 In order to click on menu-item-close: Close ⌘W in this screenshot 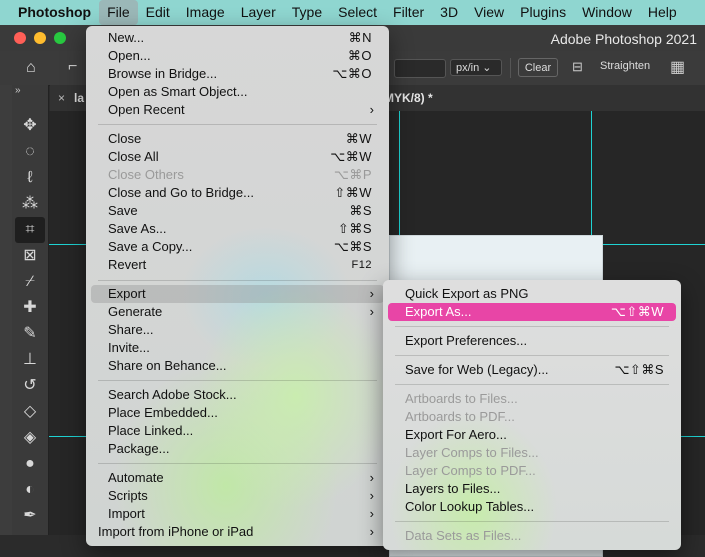, I will do `click(237, 139)`.